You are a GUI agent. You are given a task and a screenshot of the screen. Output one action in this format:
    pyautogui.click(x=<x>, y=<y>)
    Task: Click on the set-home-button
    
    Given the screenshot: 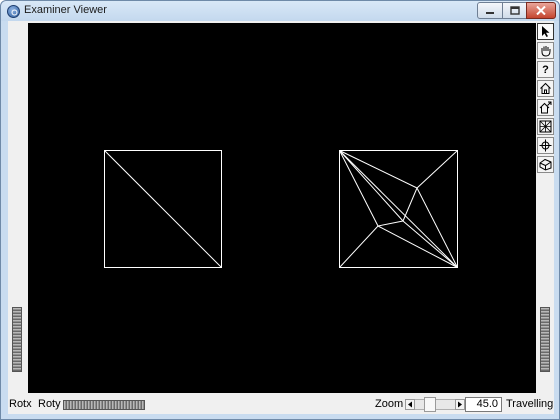 What is the action you would take?
    pyautogui.click(x=545, y=107)
    